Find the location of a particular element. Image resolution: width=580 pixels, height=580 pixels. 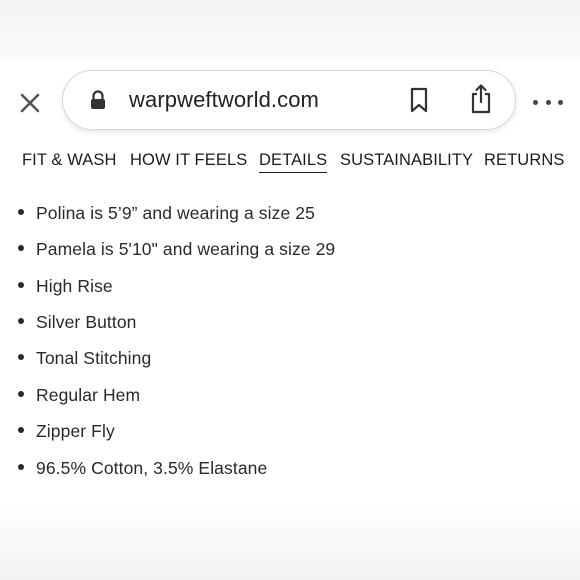

list-item-text: High Rise is located at coordinates (74, 286).